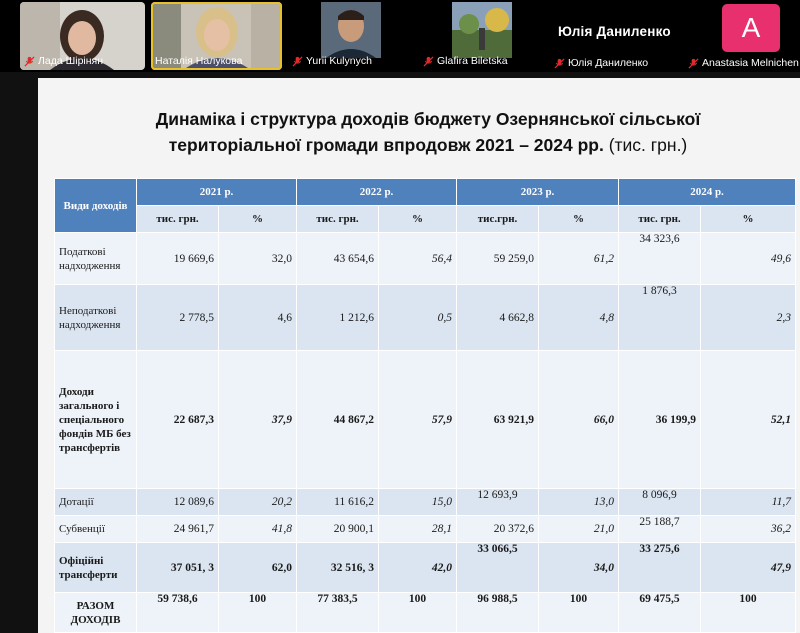  Describe the element at coordinates (497, 612) in the screenshot. I see `table-cell: 96 988,5` at that location.